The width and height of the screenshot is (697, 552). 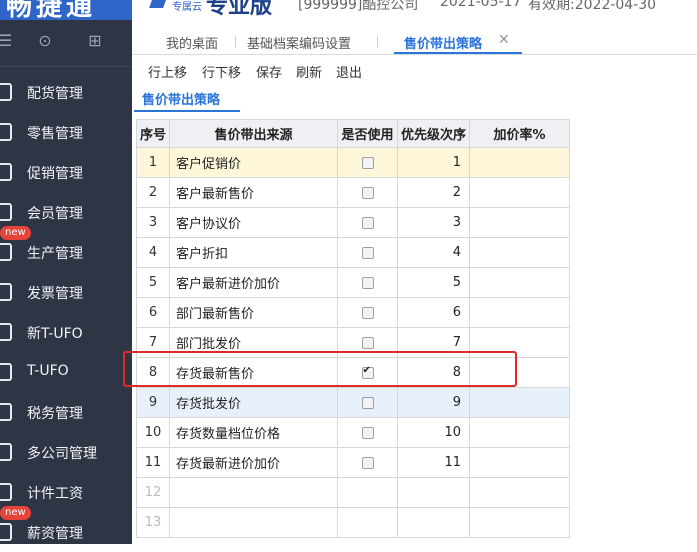 I want to click on move-down-button: 行下移, so click(x=221, y=71).